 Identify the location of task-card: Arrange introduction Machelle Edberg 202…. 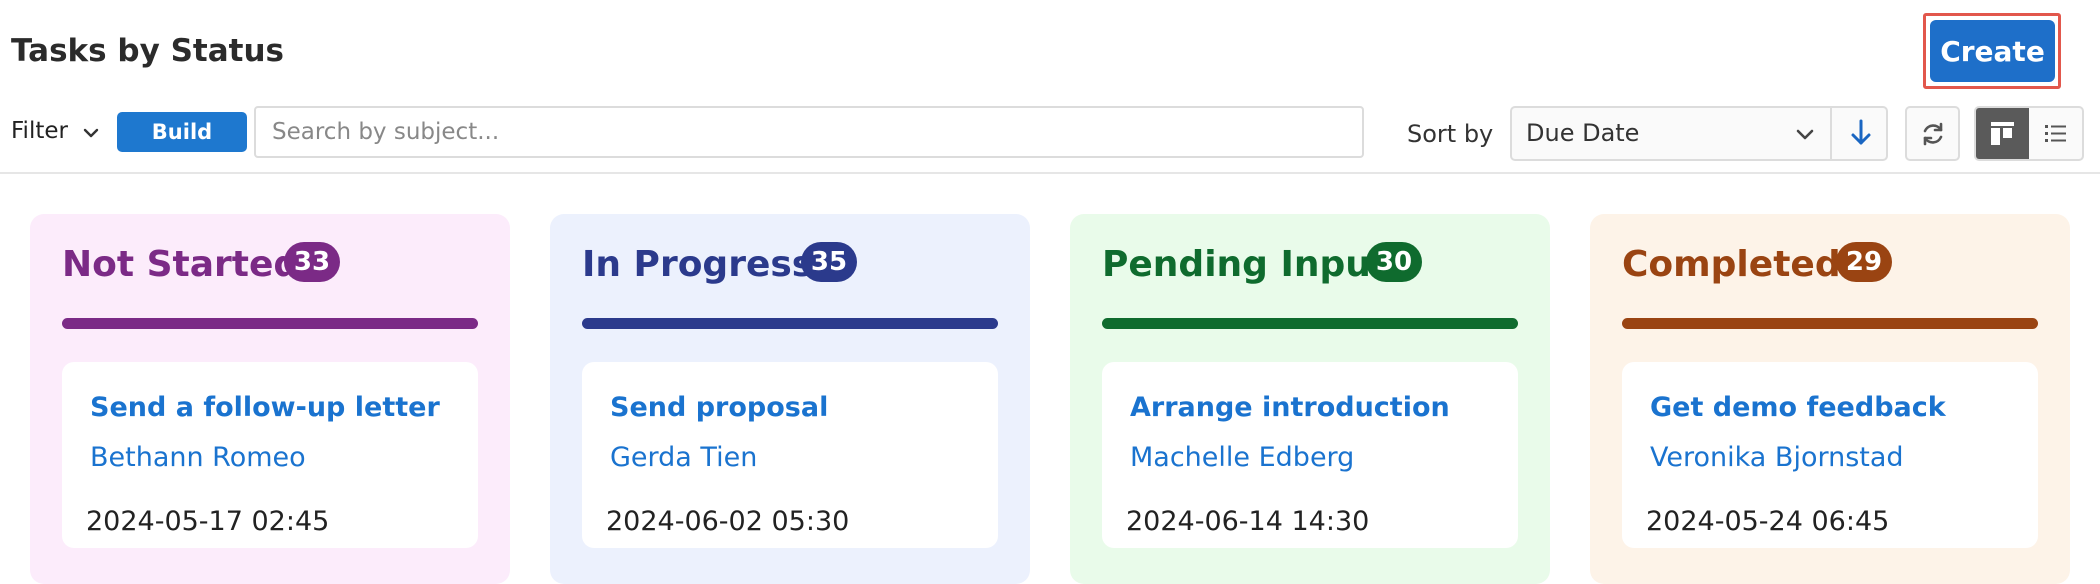
(1310, 455).